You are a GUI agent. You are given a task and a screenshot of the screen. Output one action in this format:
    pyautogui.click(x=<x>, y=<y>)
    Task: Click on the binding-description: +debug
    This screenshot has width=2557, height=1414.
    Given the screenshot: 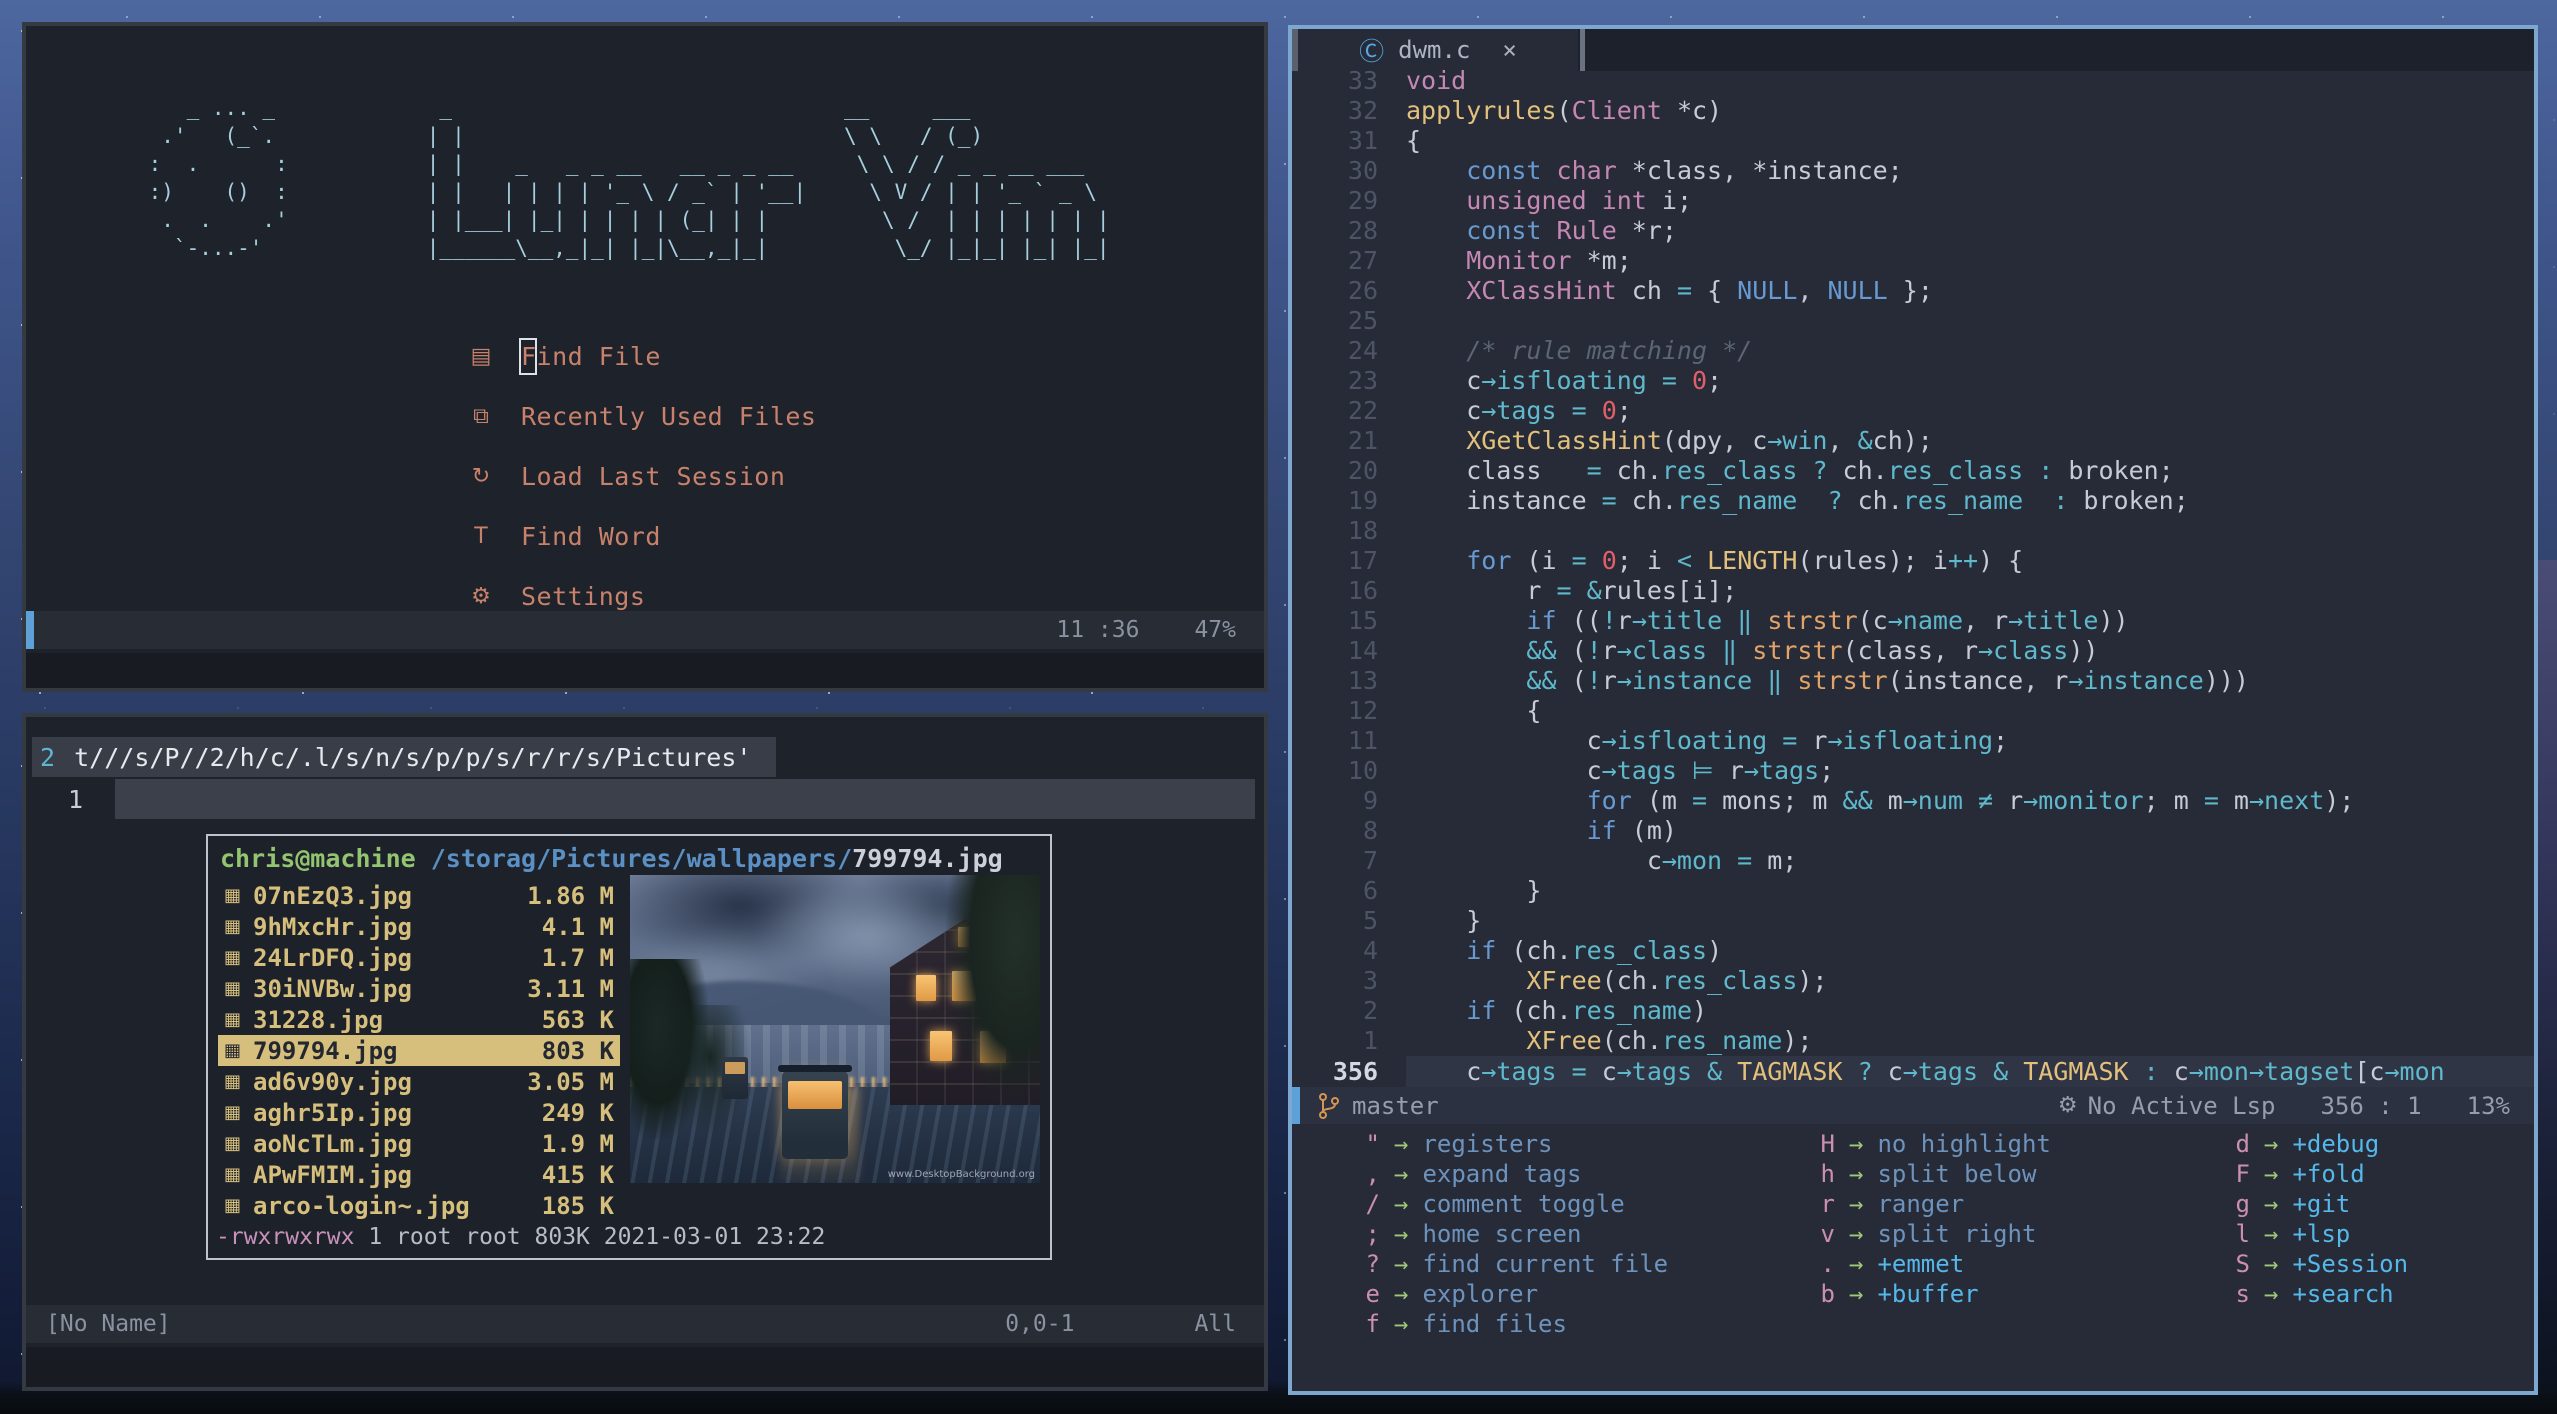 What is the action you would take?
    pyautogui.click(x=2336, y=1144)
    